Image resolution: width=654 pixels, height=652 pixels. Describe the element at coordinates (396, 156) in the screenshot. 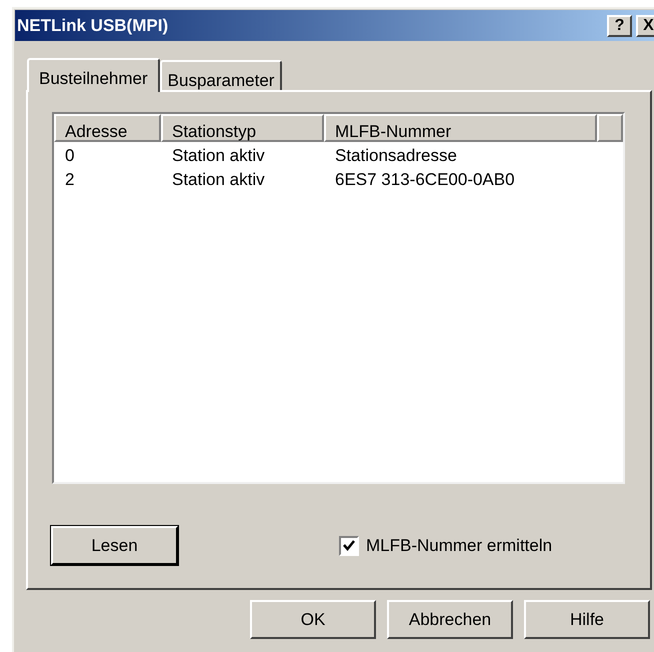

I see `table-cell-text: Stationsadresse` at that location.